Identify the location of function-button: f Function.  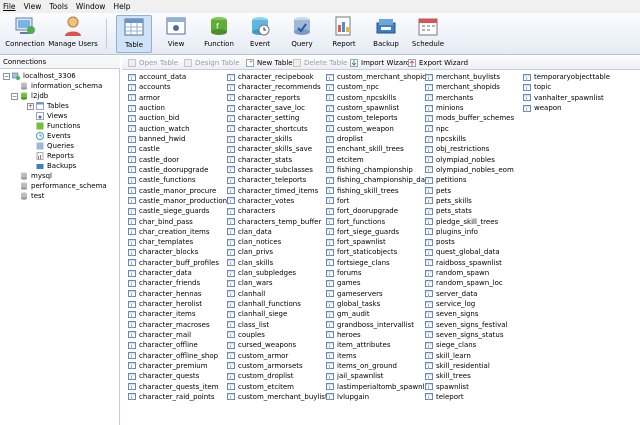
(219, 34).